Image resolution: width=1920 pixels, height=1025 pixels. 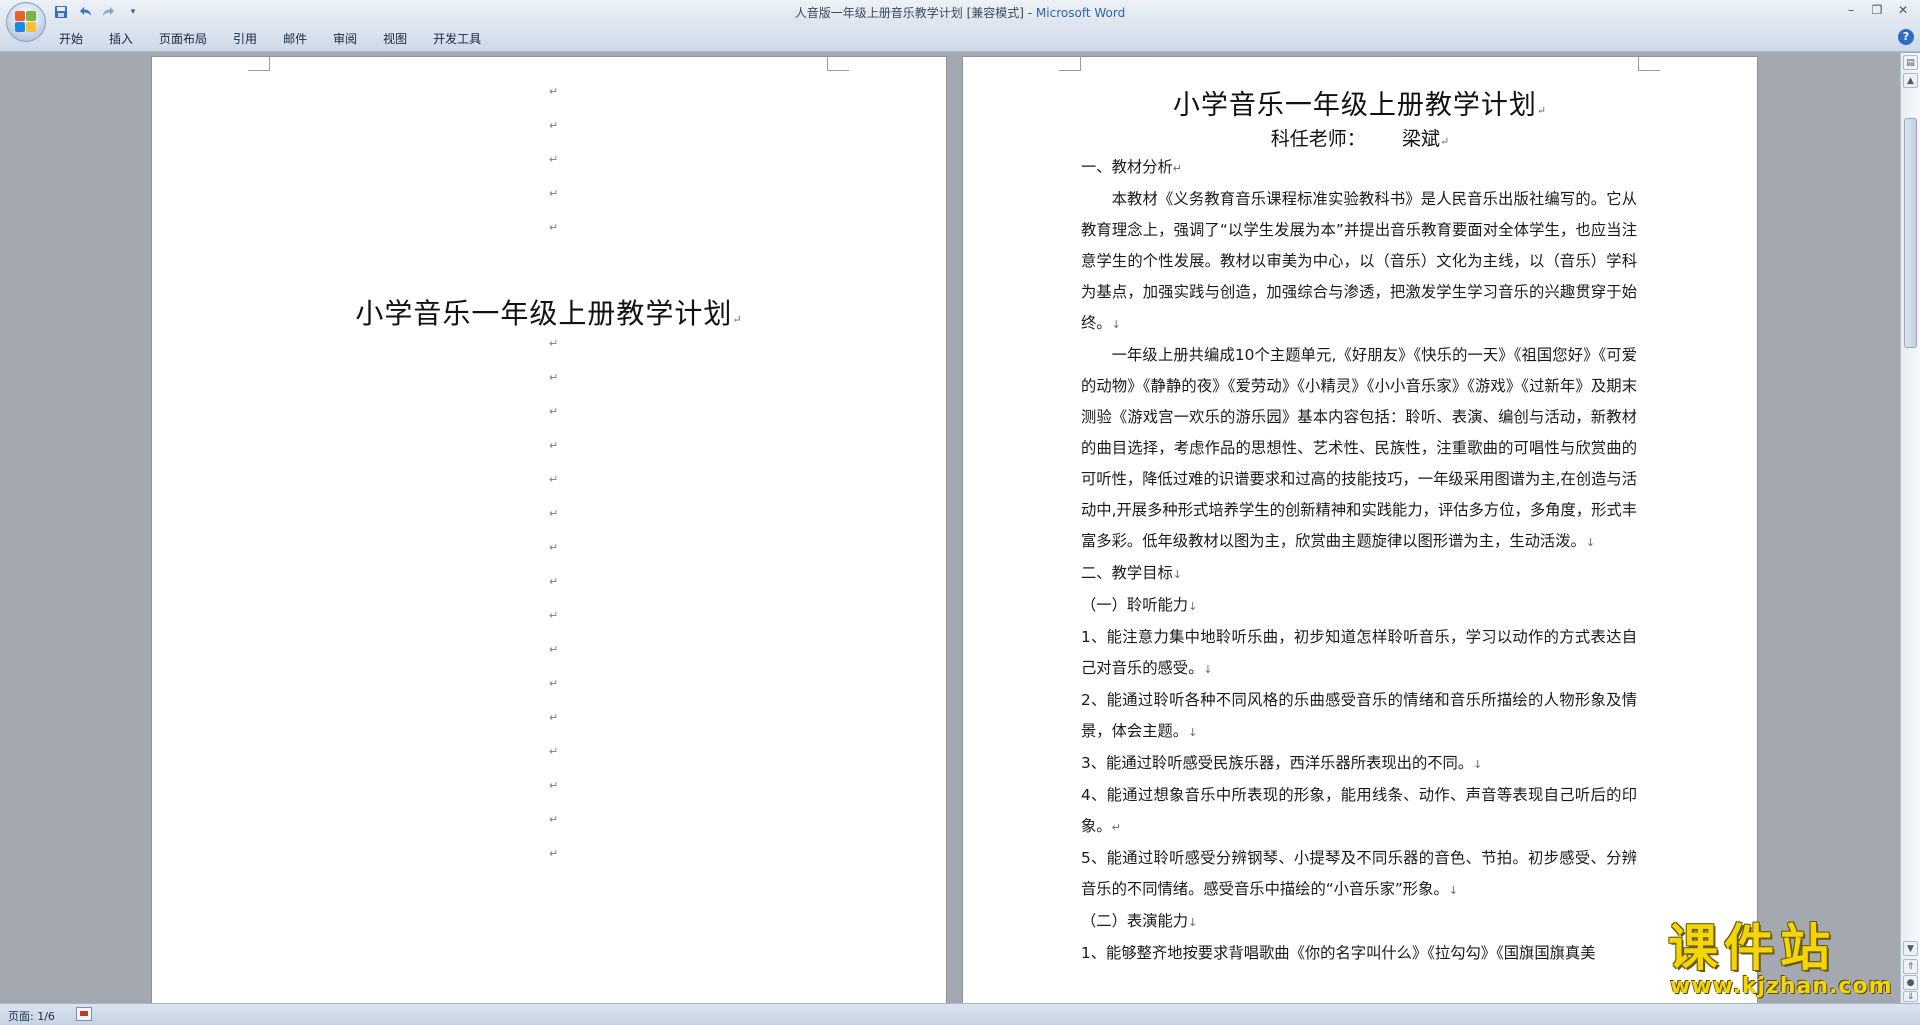 What do you see at coordinates (960, 38) in the screenshot?
I see `ribbon: 开始 插入 页面布局 引用 邮件 审阅 视图 开发工具 ?` at bounding box center [960, 38].